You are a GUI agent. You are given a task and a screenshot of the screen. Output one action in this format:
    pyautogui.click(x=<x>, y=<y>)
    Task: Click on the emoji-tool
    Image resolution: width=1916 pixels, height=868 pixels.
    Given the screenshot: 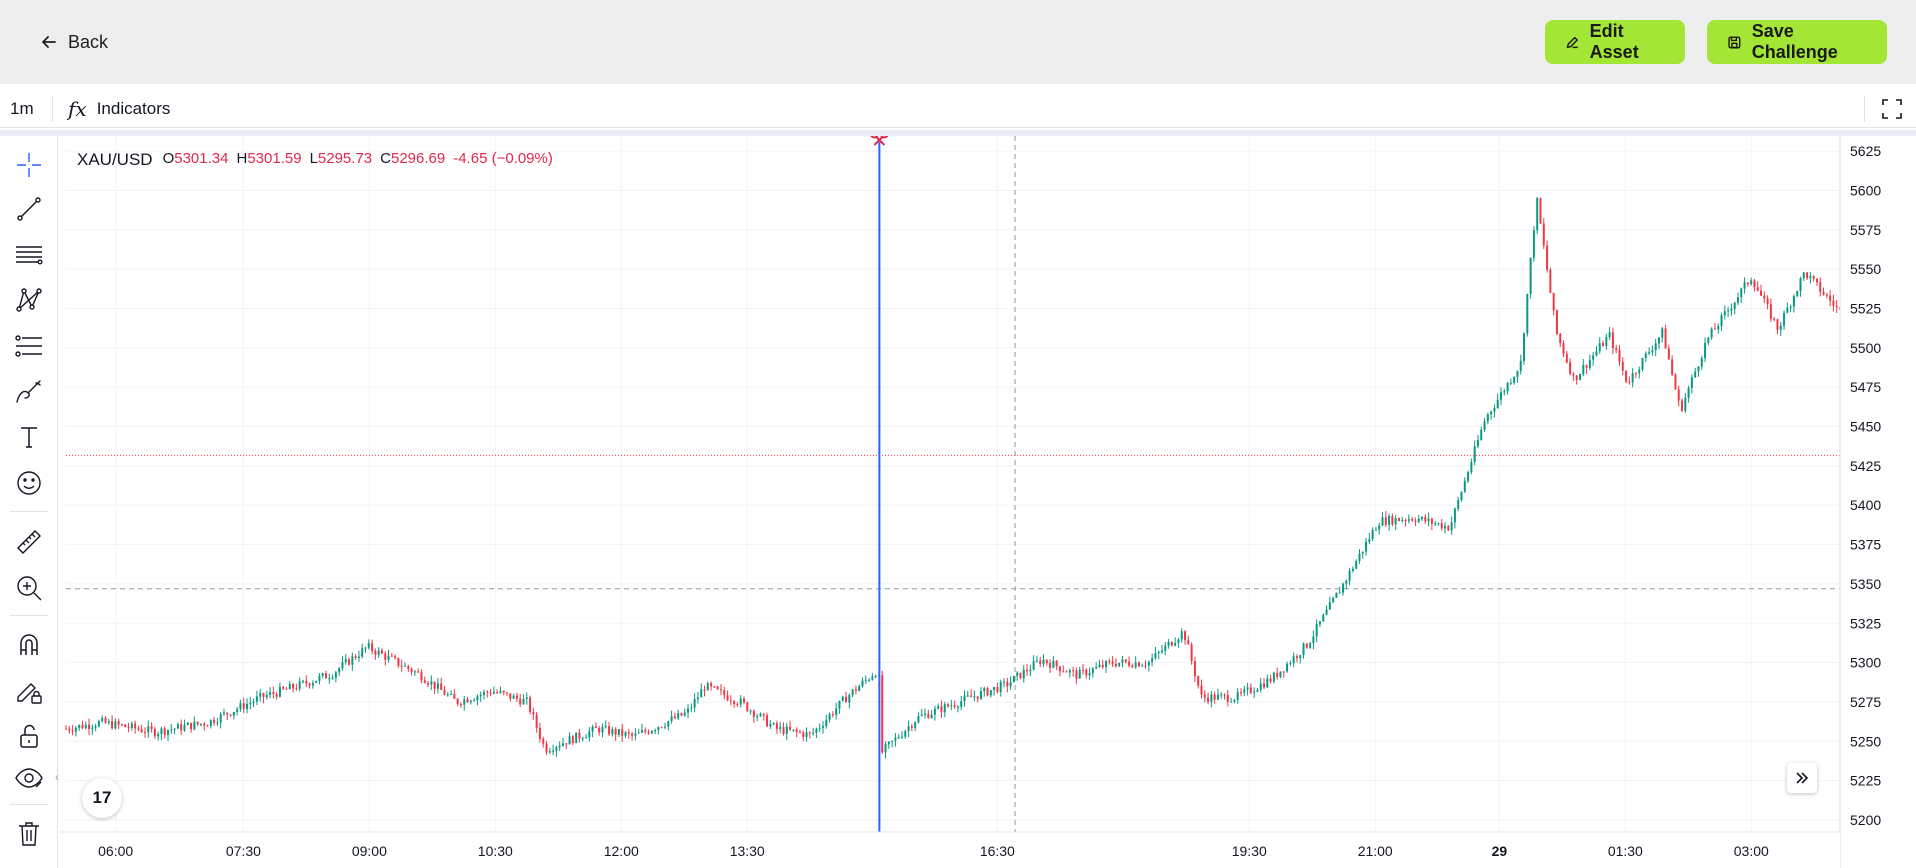 What is the action you would take?
    pyautogui.click(x=29, y=483)
    